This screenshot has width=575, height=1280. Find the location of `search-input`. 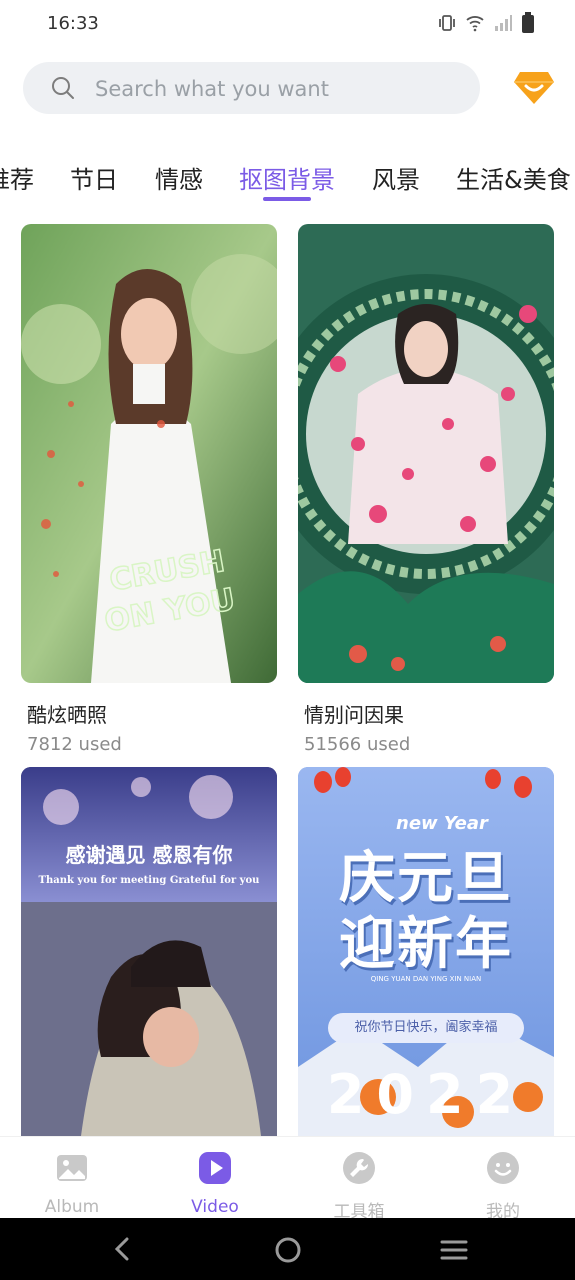

search-input is located at coordinates (280, 89).